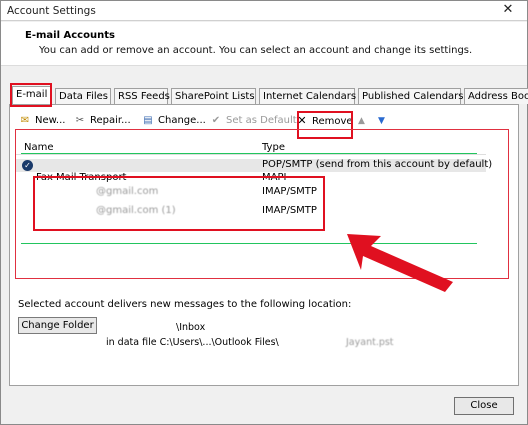 The width and height of the screenshot is (528, 425). Describe the element at coordinates (264, 11) in the screenshot. I see `title-bar: Account Settings ✕` at that location.